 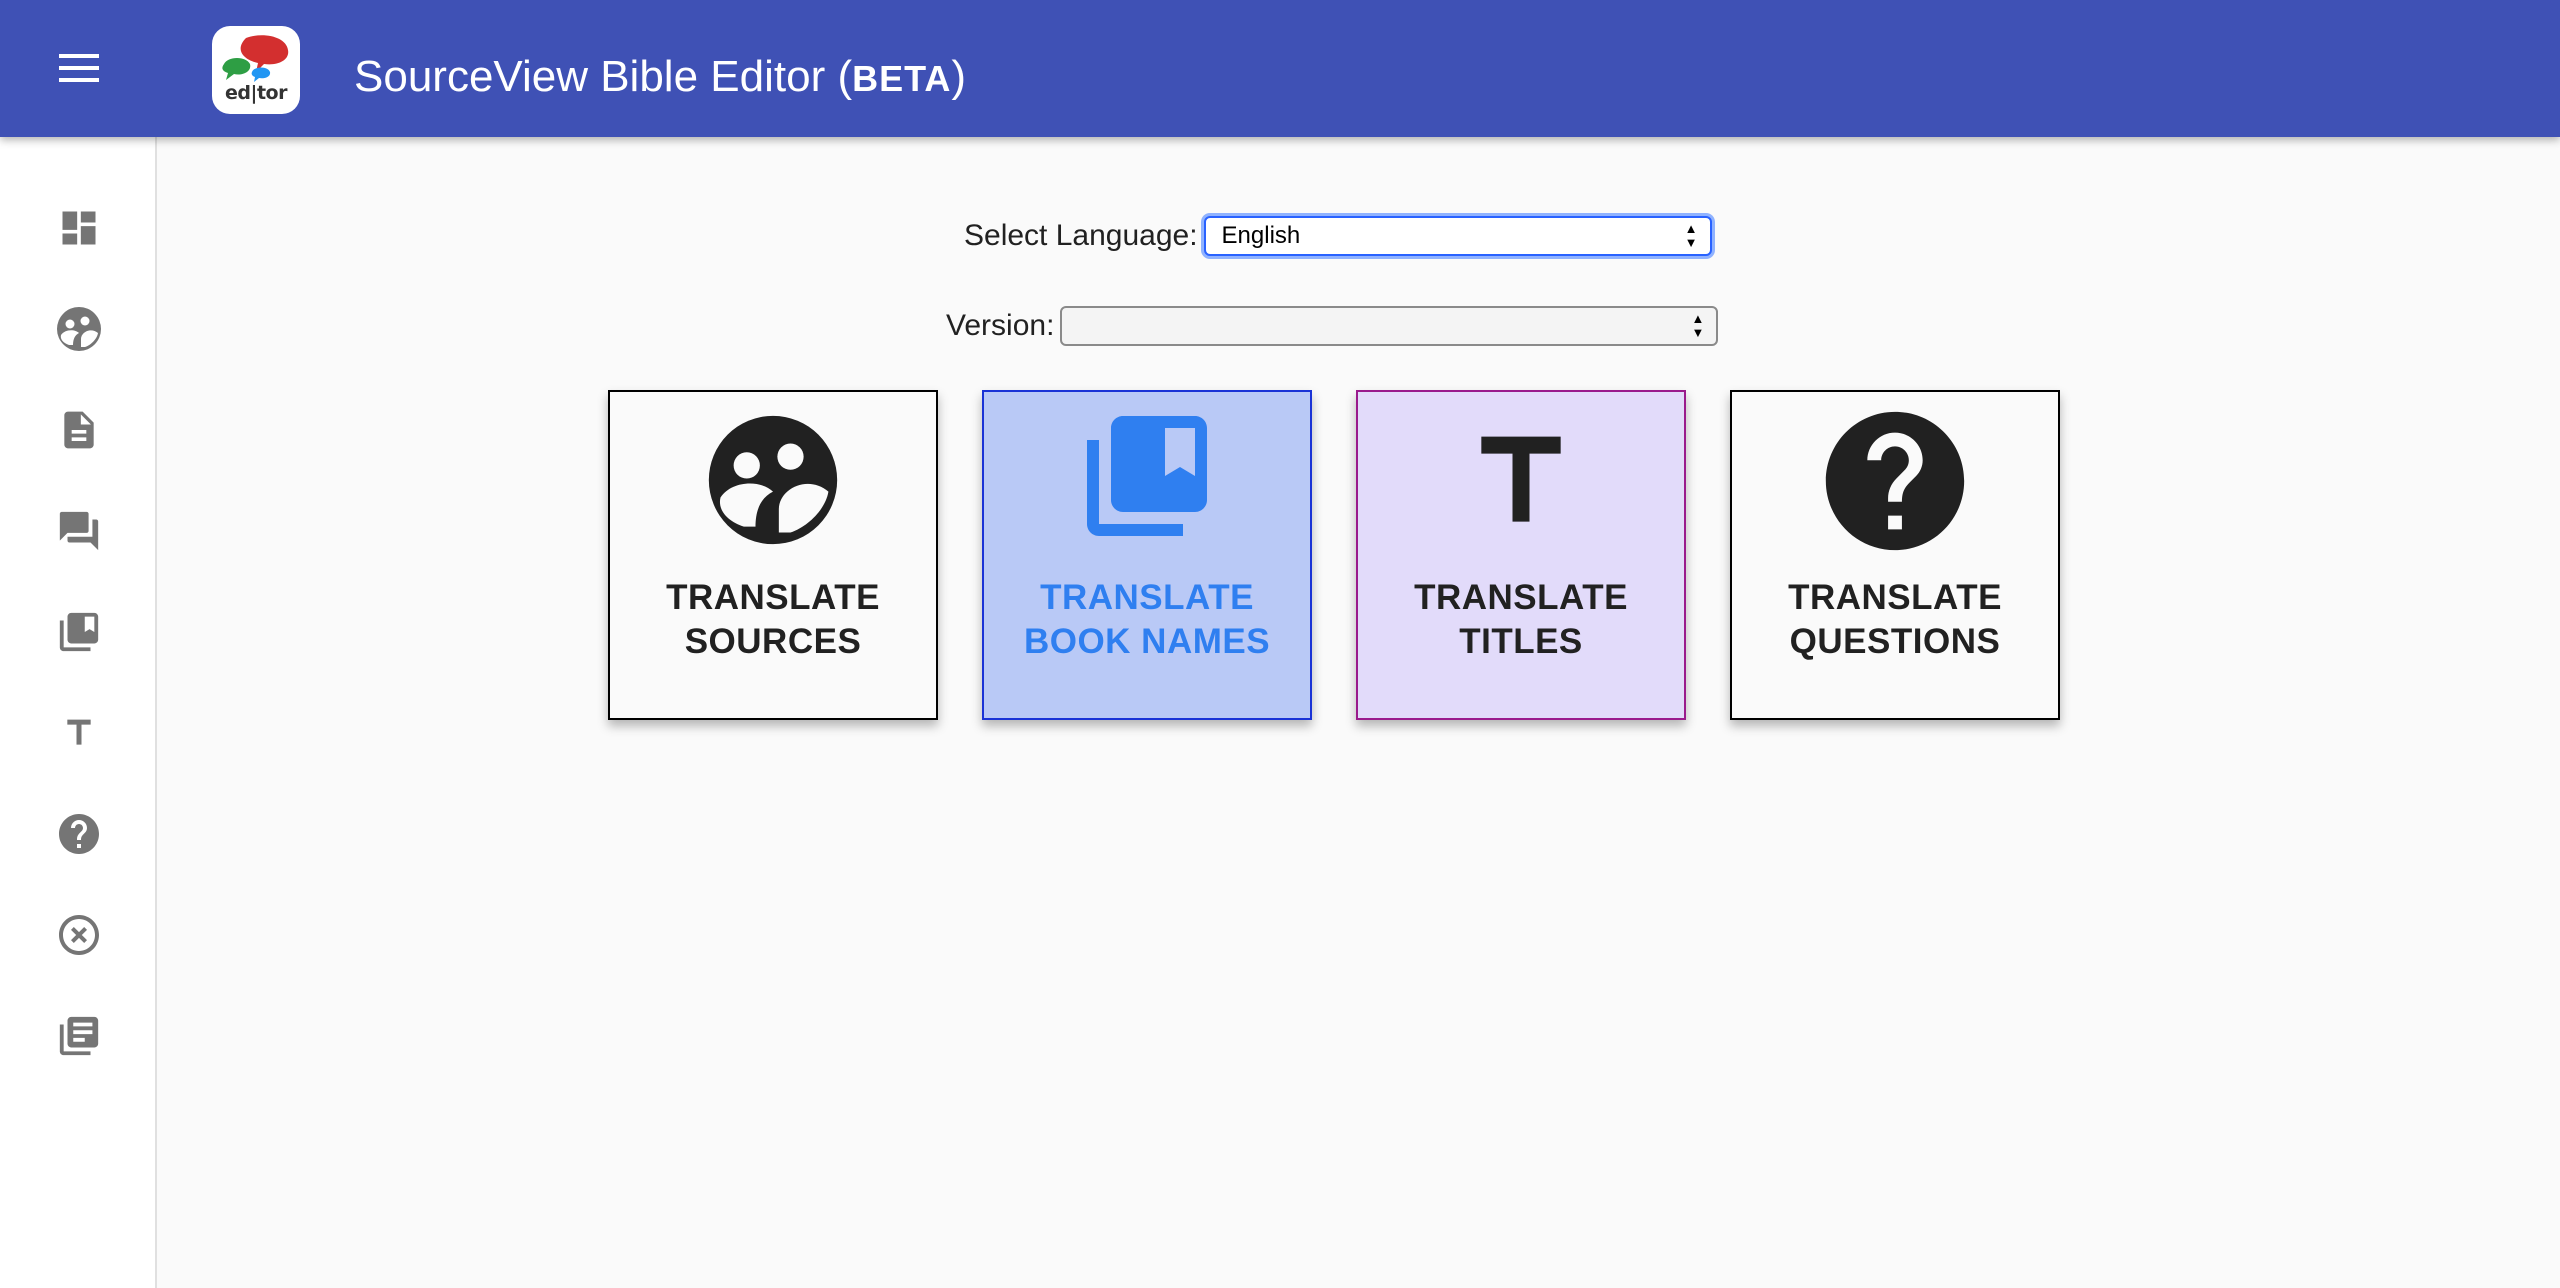 I want to click on cancel-icon, so click(x=79, y=935).